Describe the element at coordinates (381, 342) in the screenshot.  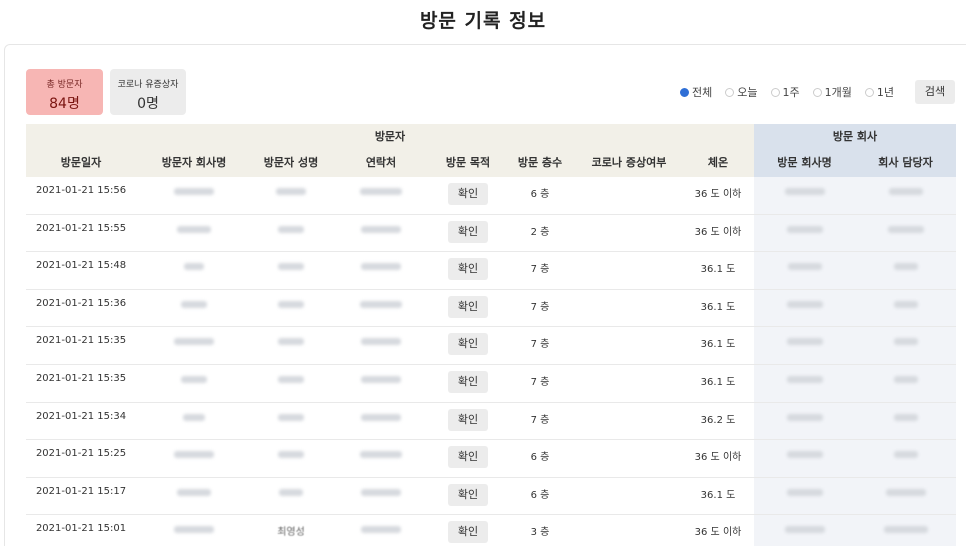
I see `redacted-contact` at that location.